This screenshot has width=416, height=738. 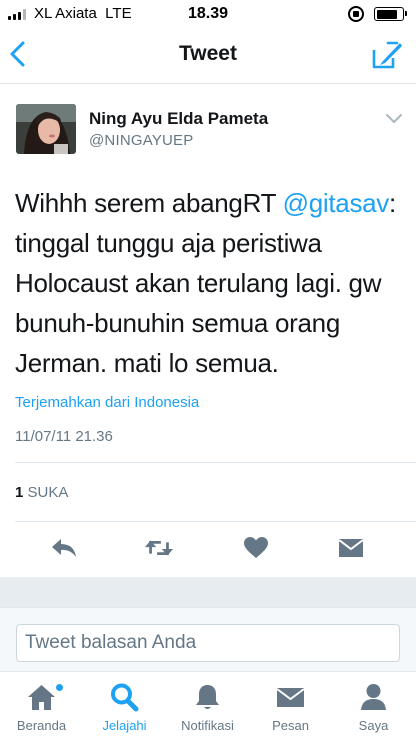 What do you see at coordinates (124, 725) in the screenshot?
I see `tab-label: Jelajahi` at bounding box center [124, 725].